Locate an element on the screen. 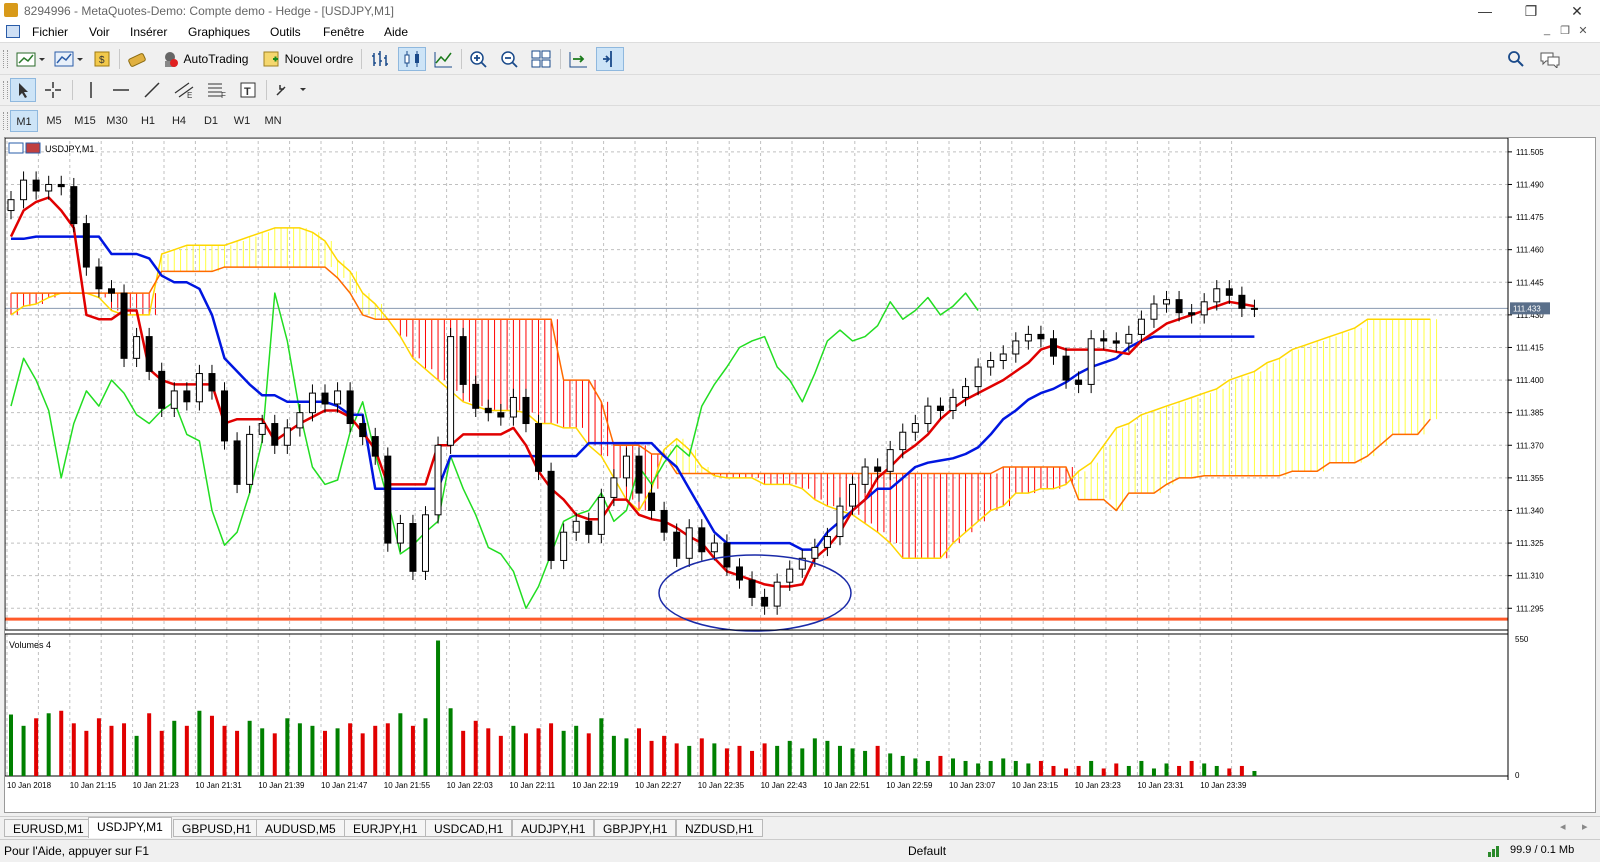  menu-outils: Outils is located at coordinates (285, 32).